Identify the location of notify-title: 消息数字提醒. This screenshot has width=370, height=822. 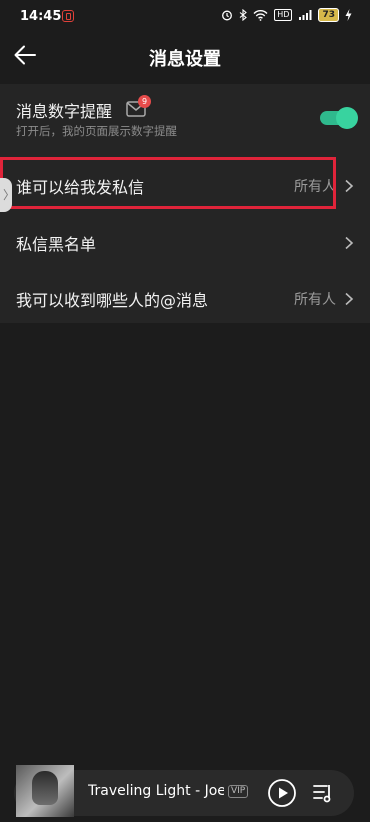
(64, 111).